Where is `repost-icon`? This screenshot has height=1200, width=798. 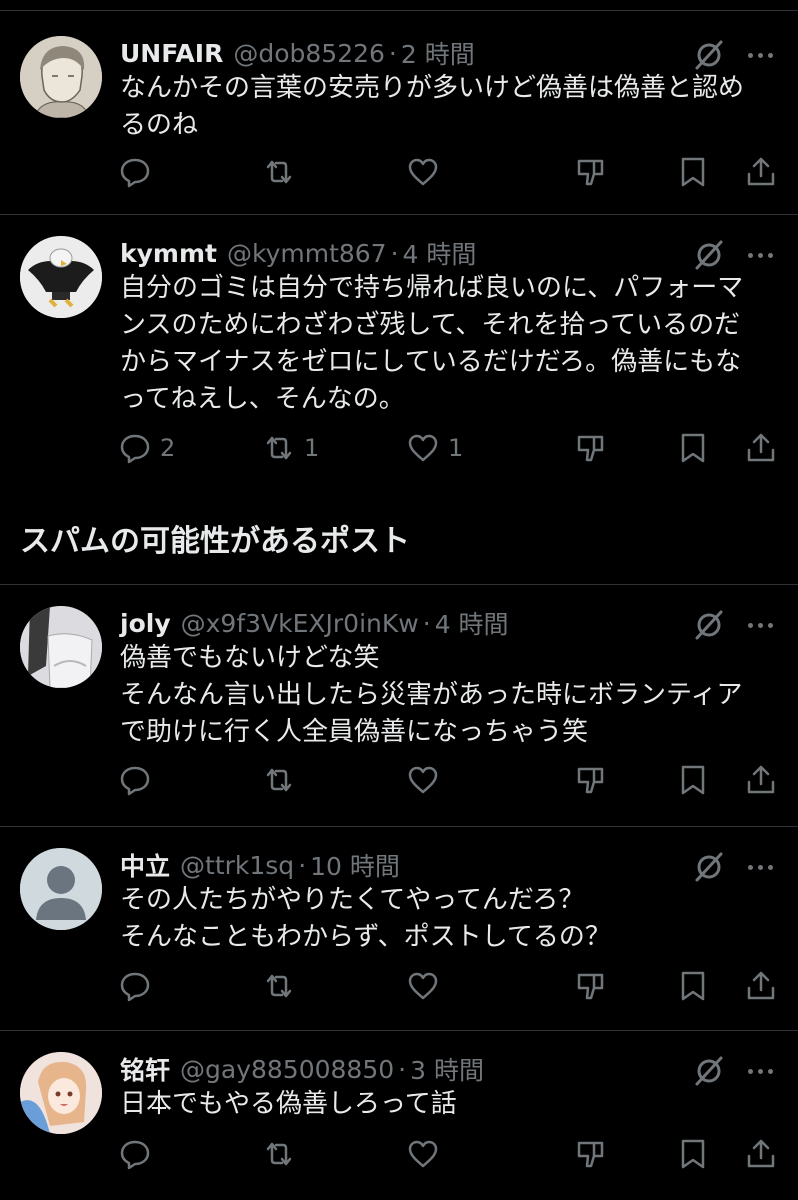
repost-icon is located at coordinates (279, 172).